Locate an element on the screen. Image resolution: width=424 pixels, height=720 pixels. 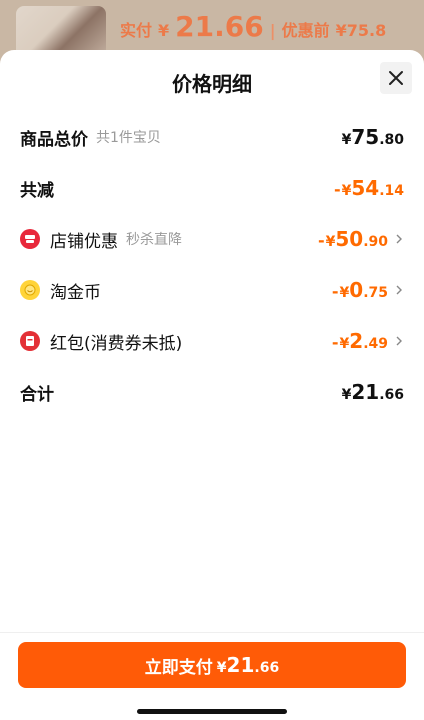
shop-discount-sub: 秒杀直降 is located at coordinates (154, 240).